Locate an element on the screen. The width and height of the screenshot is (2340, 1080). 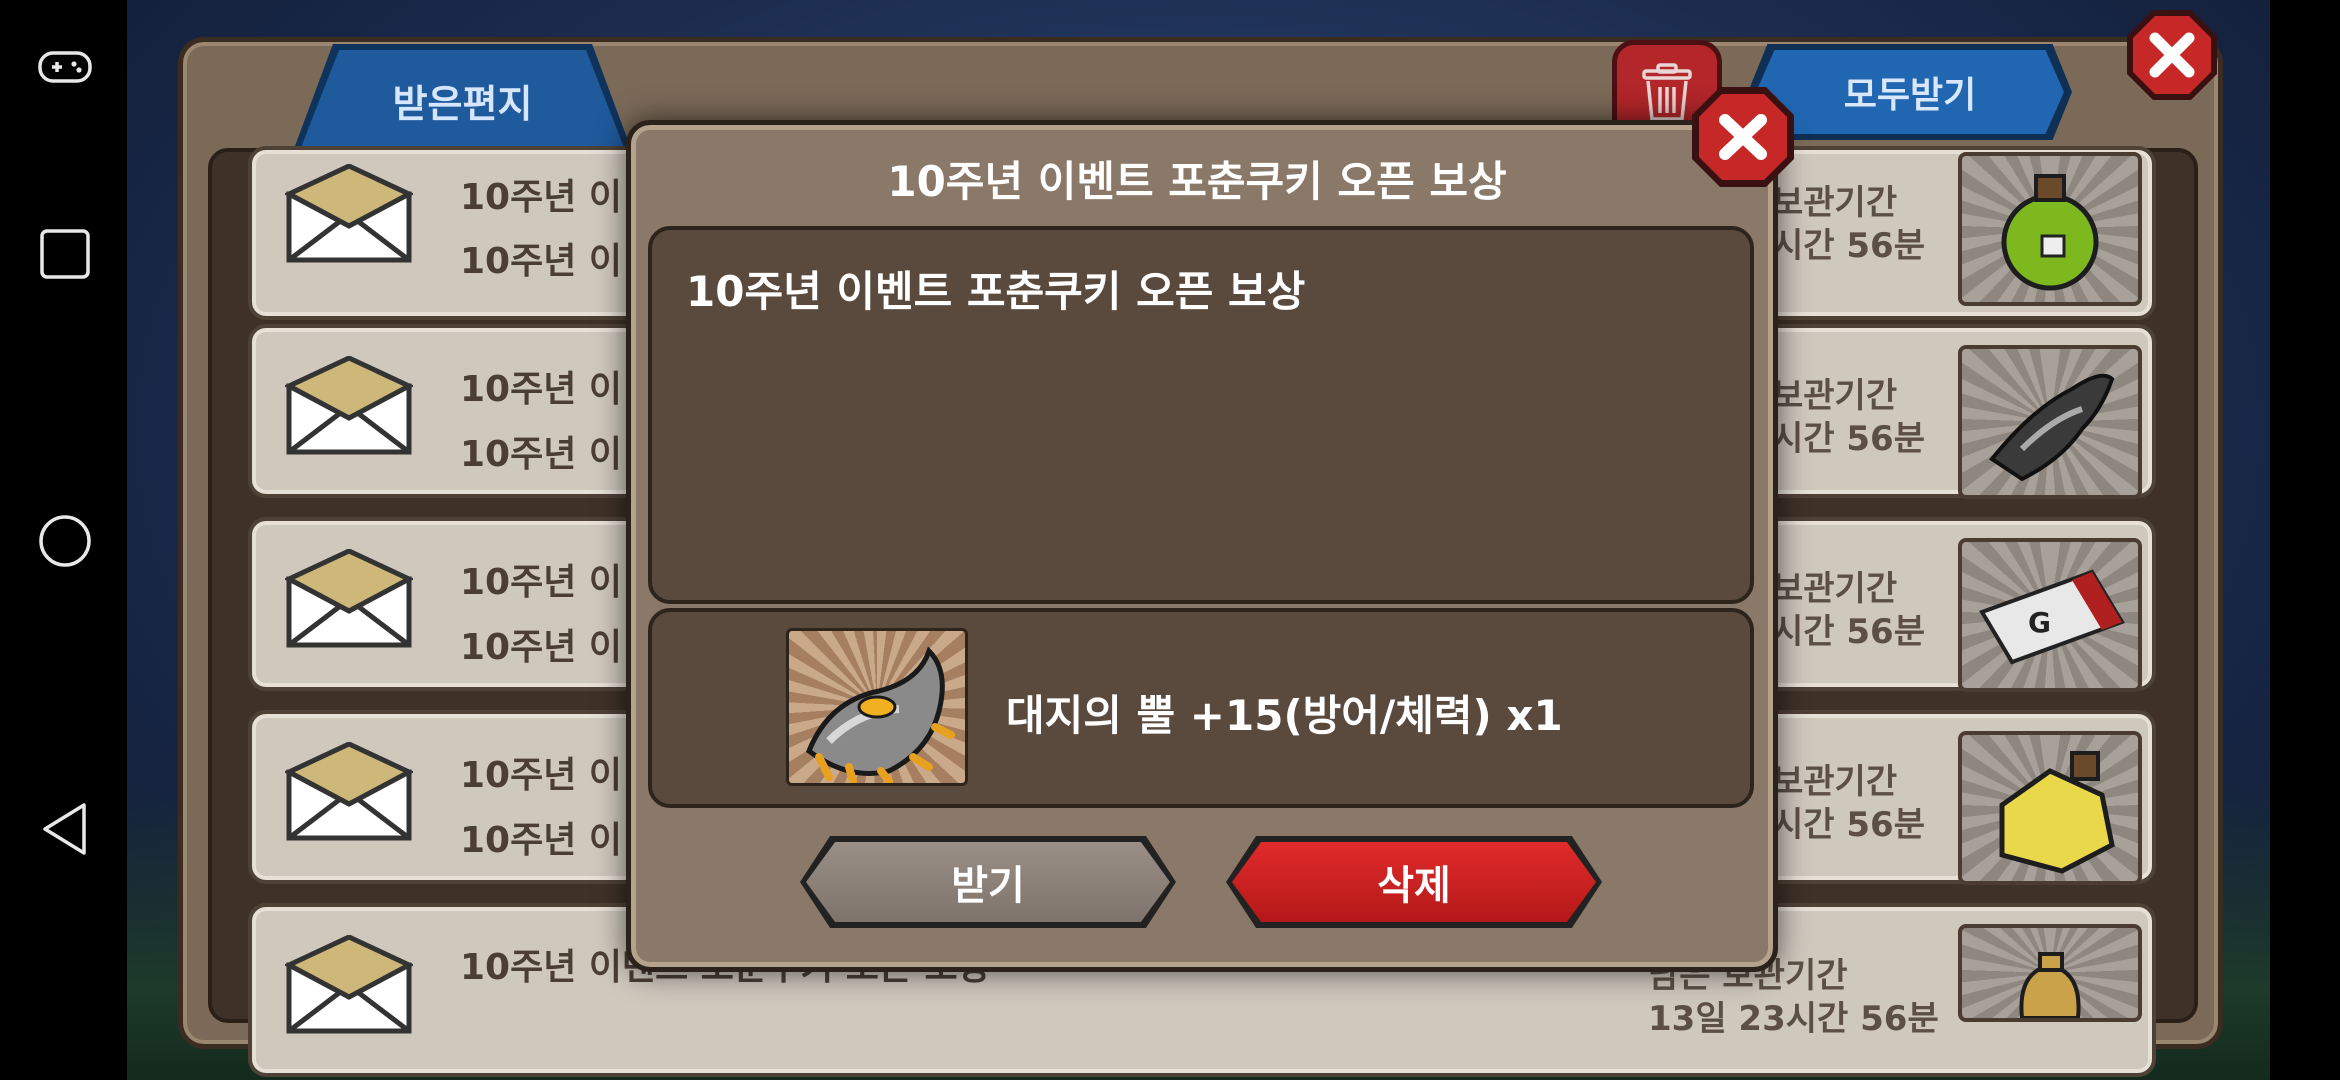
message-text: 10주년 이벤트 포춘쿠키 오픈 보상 is located at coordinates (996, 291).